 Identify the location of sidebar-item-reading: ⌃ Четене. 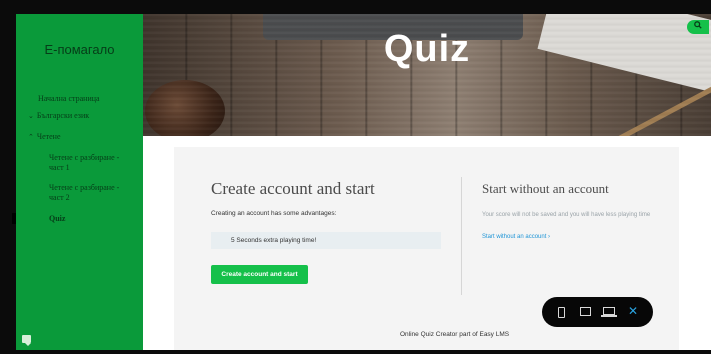
(44, 137).